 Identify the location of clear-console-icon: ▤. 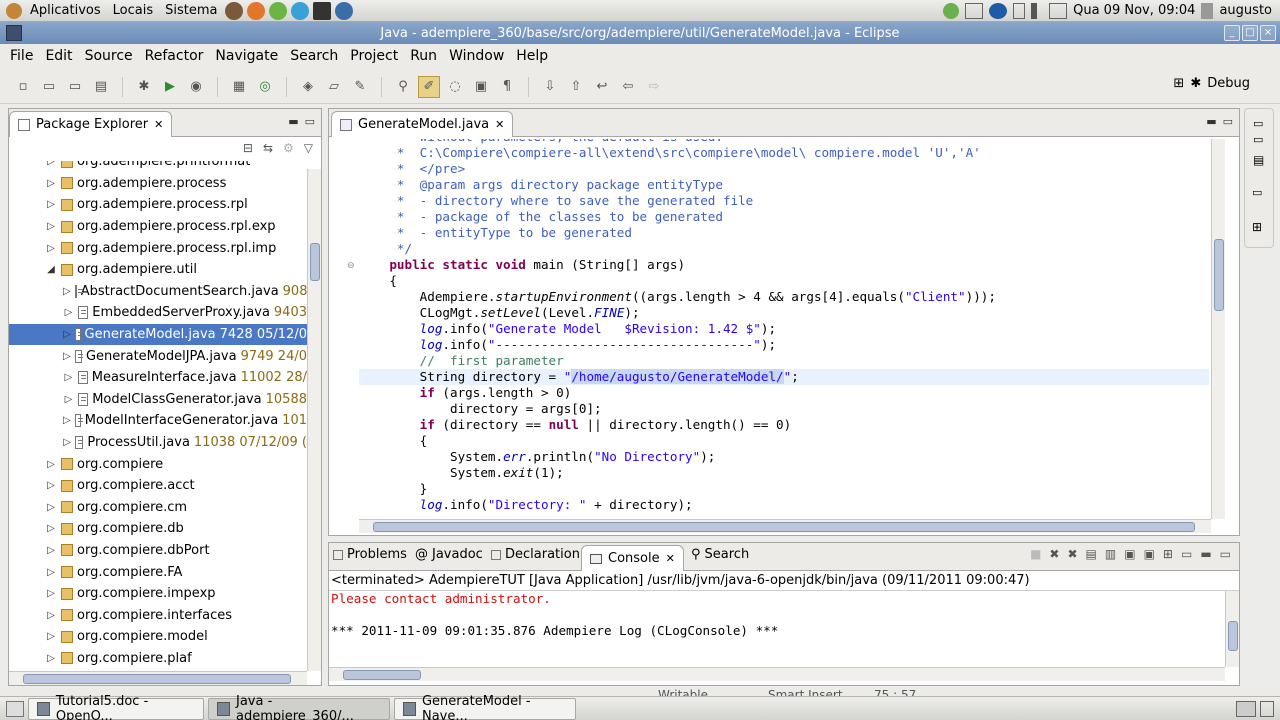
(1091, 554).